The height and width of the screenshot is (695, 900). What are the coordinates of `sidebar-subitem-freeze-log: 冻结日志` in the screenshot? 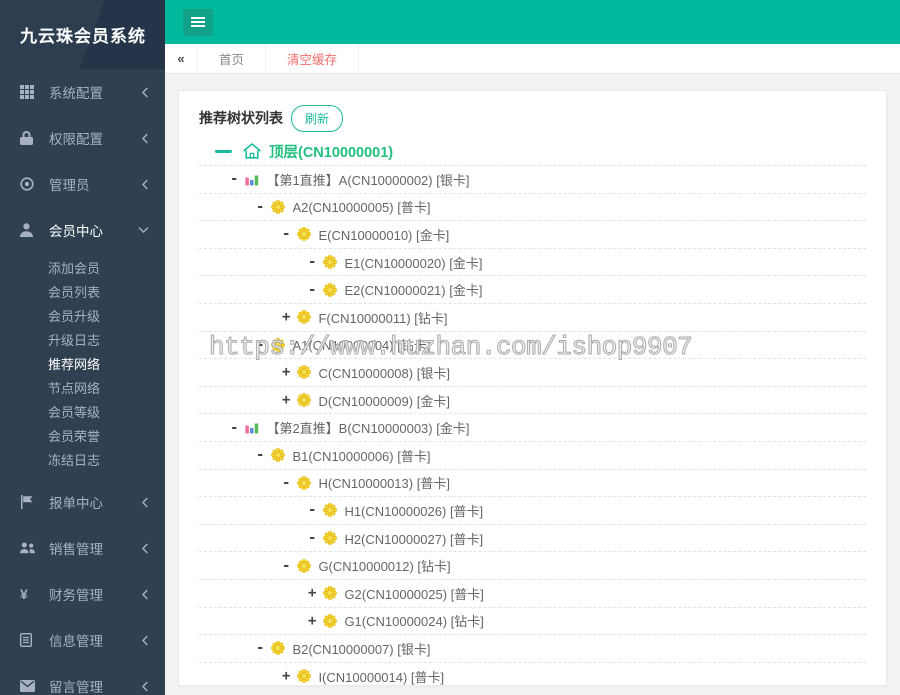 It's located at (82, 461).